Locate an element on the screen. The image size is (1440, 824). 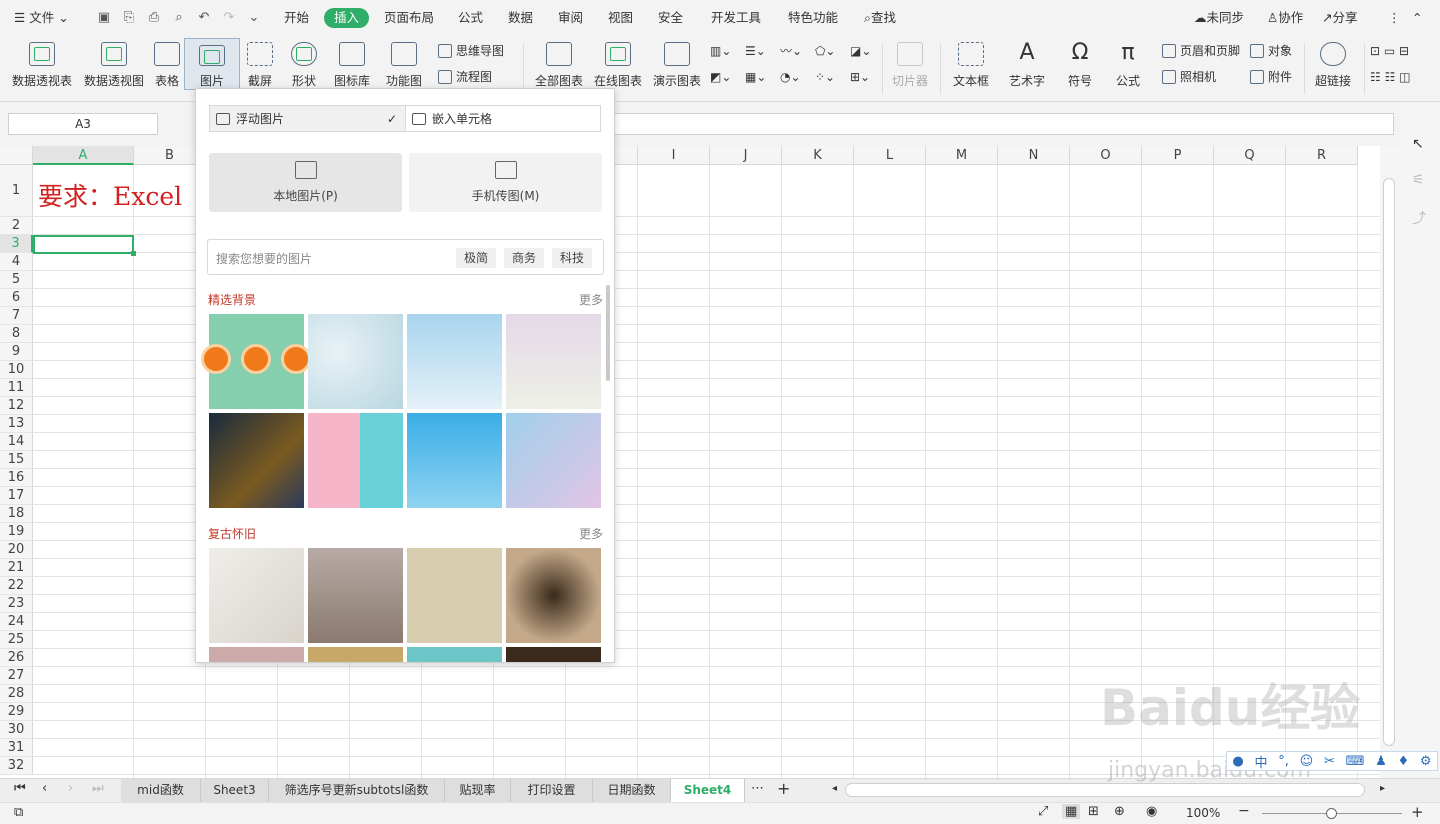
sync-button: ☁未同步 is located at coordinates (1219, 18).